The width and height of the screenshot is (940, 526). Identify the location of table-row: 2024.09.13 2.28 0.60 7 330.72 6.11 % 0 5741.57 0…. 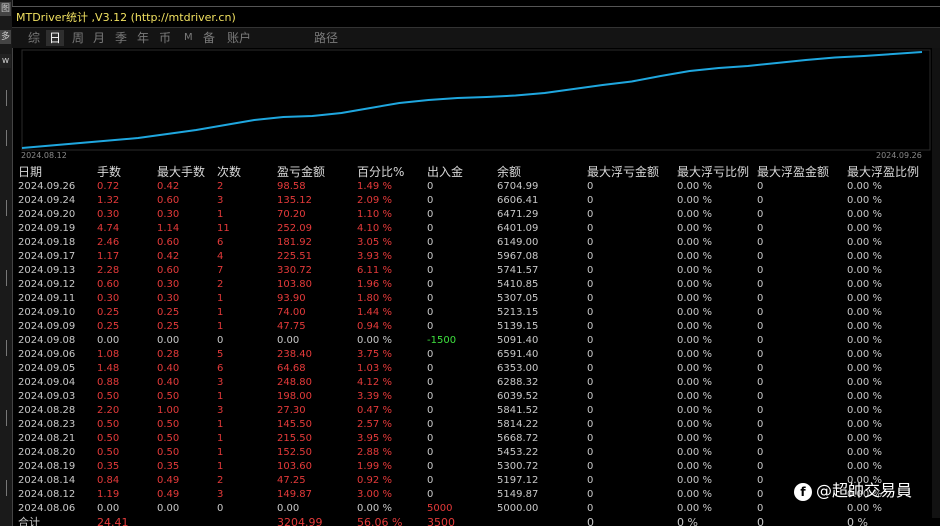
(472, 271).